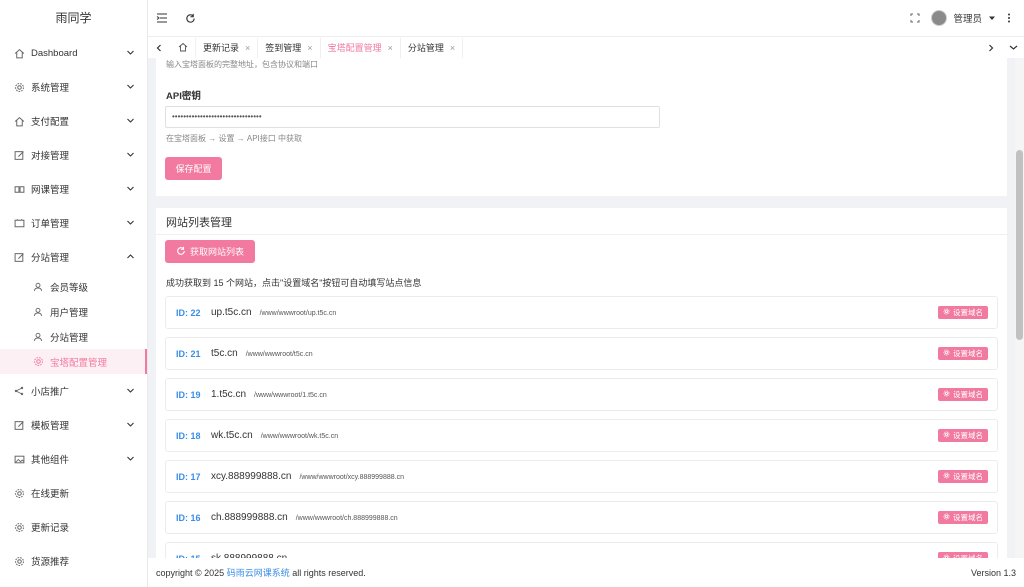  I want to click on sidebar-item-sidebar-items-3: 对接管理, so click(73, 155).